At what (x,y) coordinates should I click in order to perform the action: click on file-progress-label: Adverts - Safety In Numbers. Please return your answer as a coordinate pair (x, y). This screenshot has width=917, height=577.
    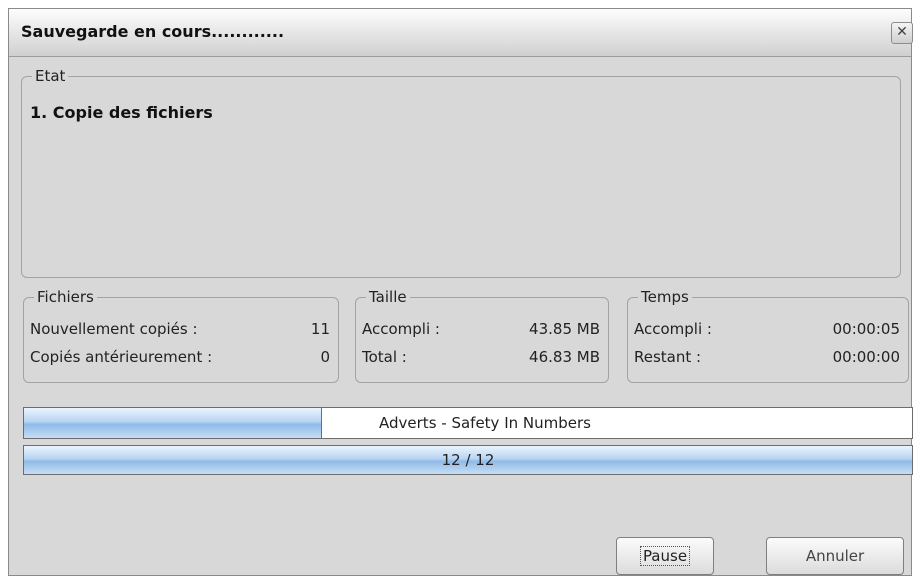
    Looking at the image, I should click on (485, 423).